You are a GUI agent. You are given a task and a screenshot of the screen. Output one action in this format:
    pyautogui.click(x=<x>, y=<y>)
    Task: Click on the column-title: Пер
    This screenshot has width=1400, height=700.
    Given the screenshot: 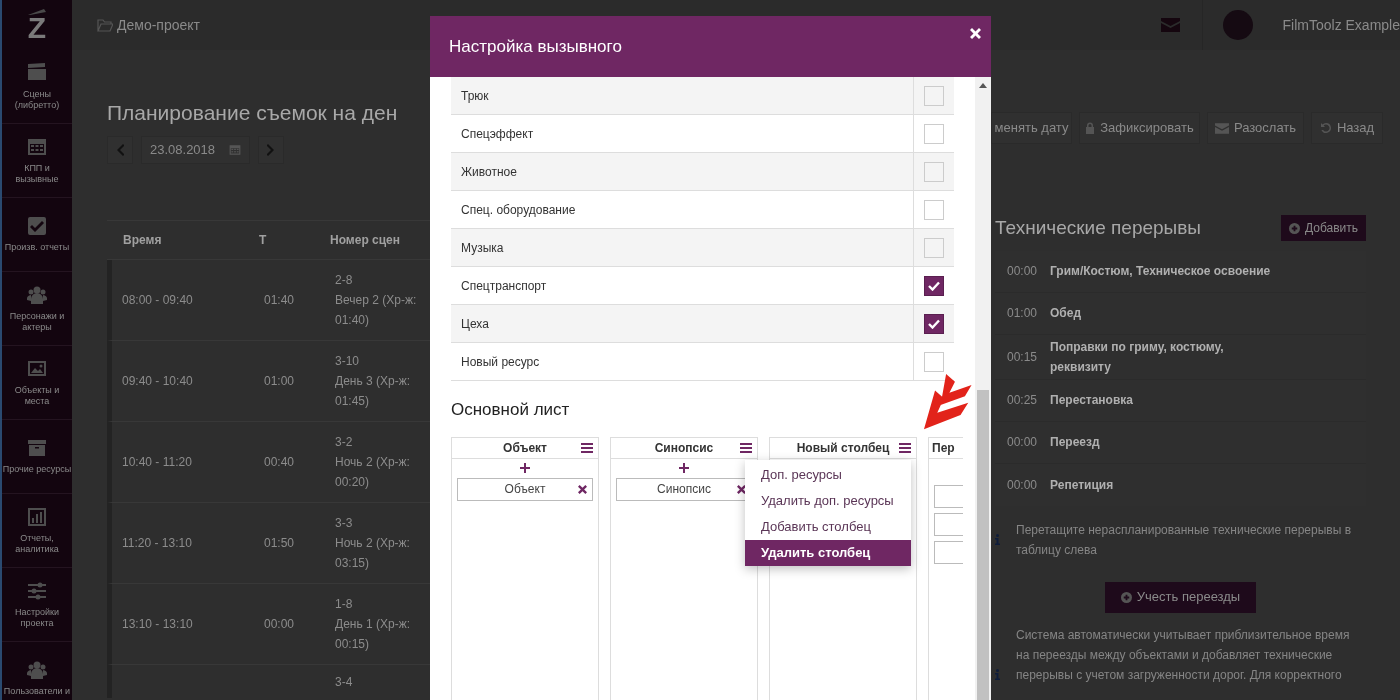 What is the action you would take?
    pyautogui.click(x=943, y=448)
    